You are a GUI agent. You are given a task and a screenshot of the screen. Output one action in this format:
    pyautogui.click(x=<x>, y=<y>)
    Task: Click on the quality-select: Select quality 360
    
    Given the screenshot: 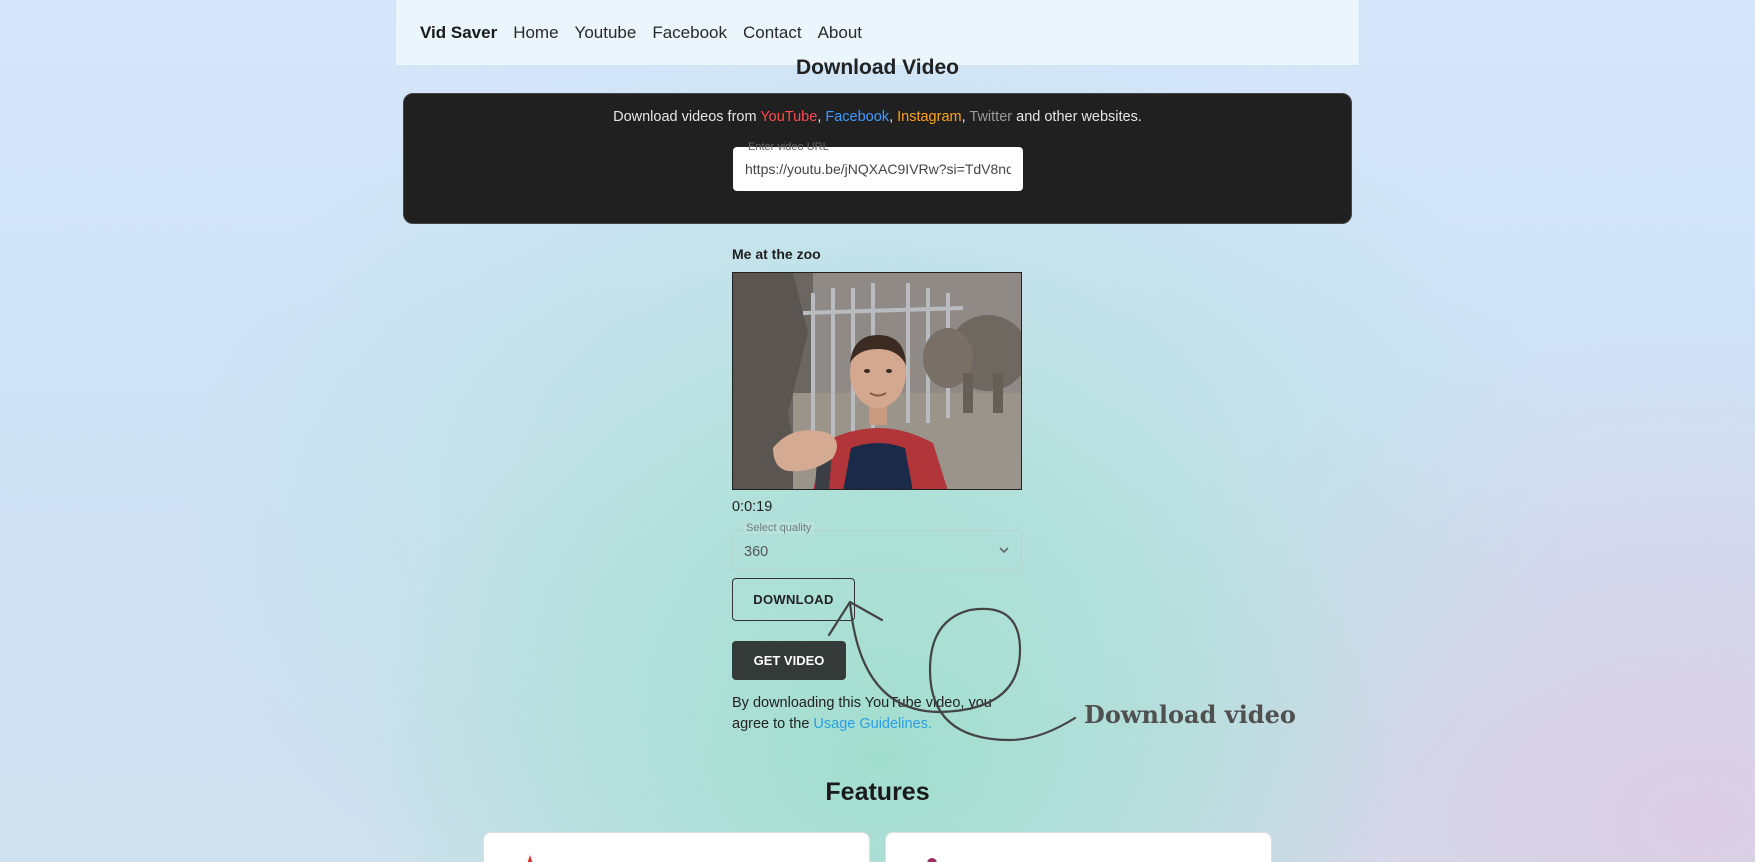 What is the action you would take?
    pyautogui.click(x=877, y=546)
    